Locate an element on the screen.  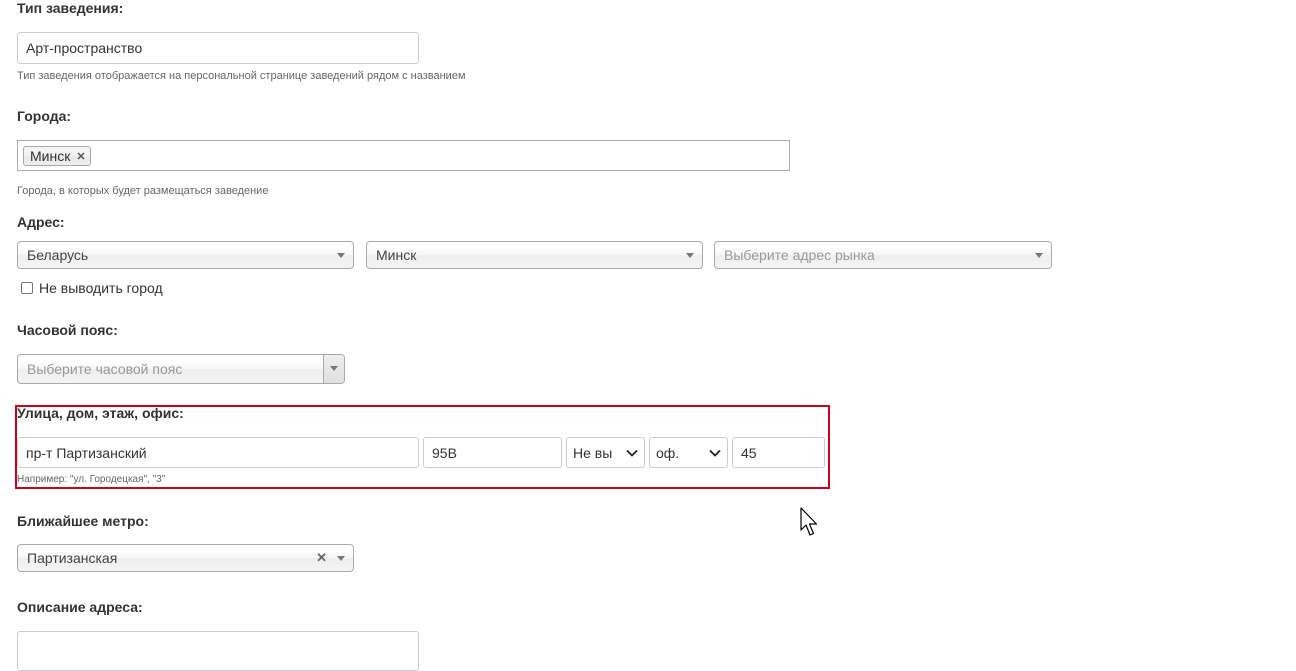
hide-city-checkbox is located at coordinates (27, 288).